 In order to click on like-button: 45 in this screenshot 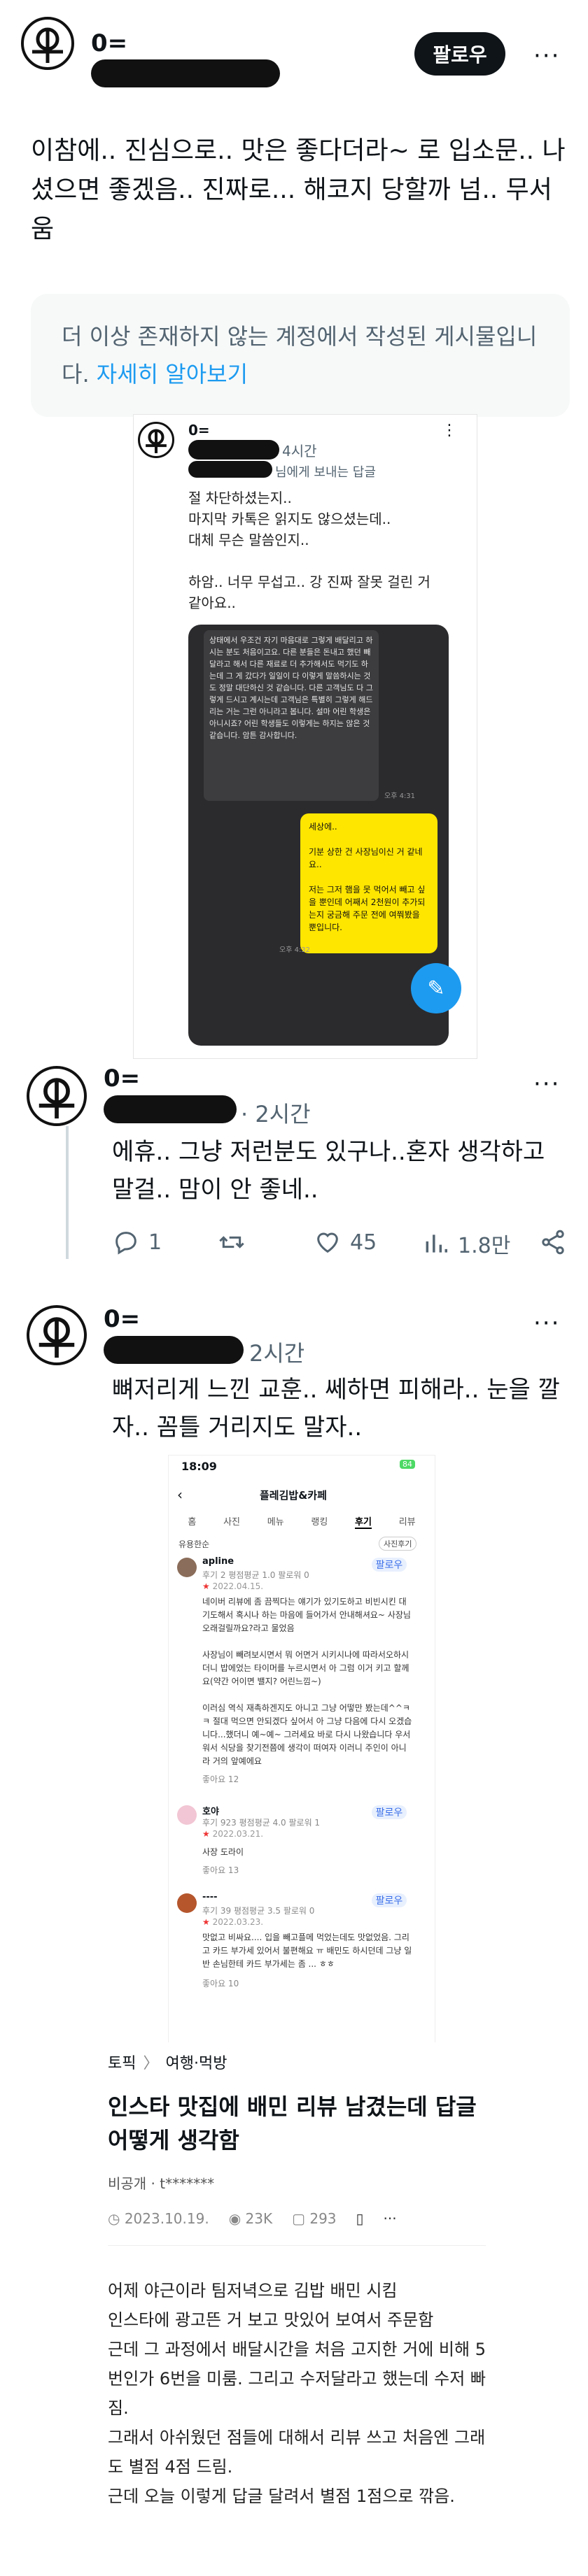, I will do `click(345, 1242)`.